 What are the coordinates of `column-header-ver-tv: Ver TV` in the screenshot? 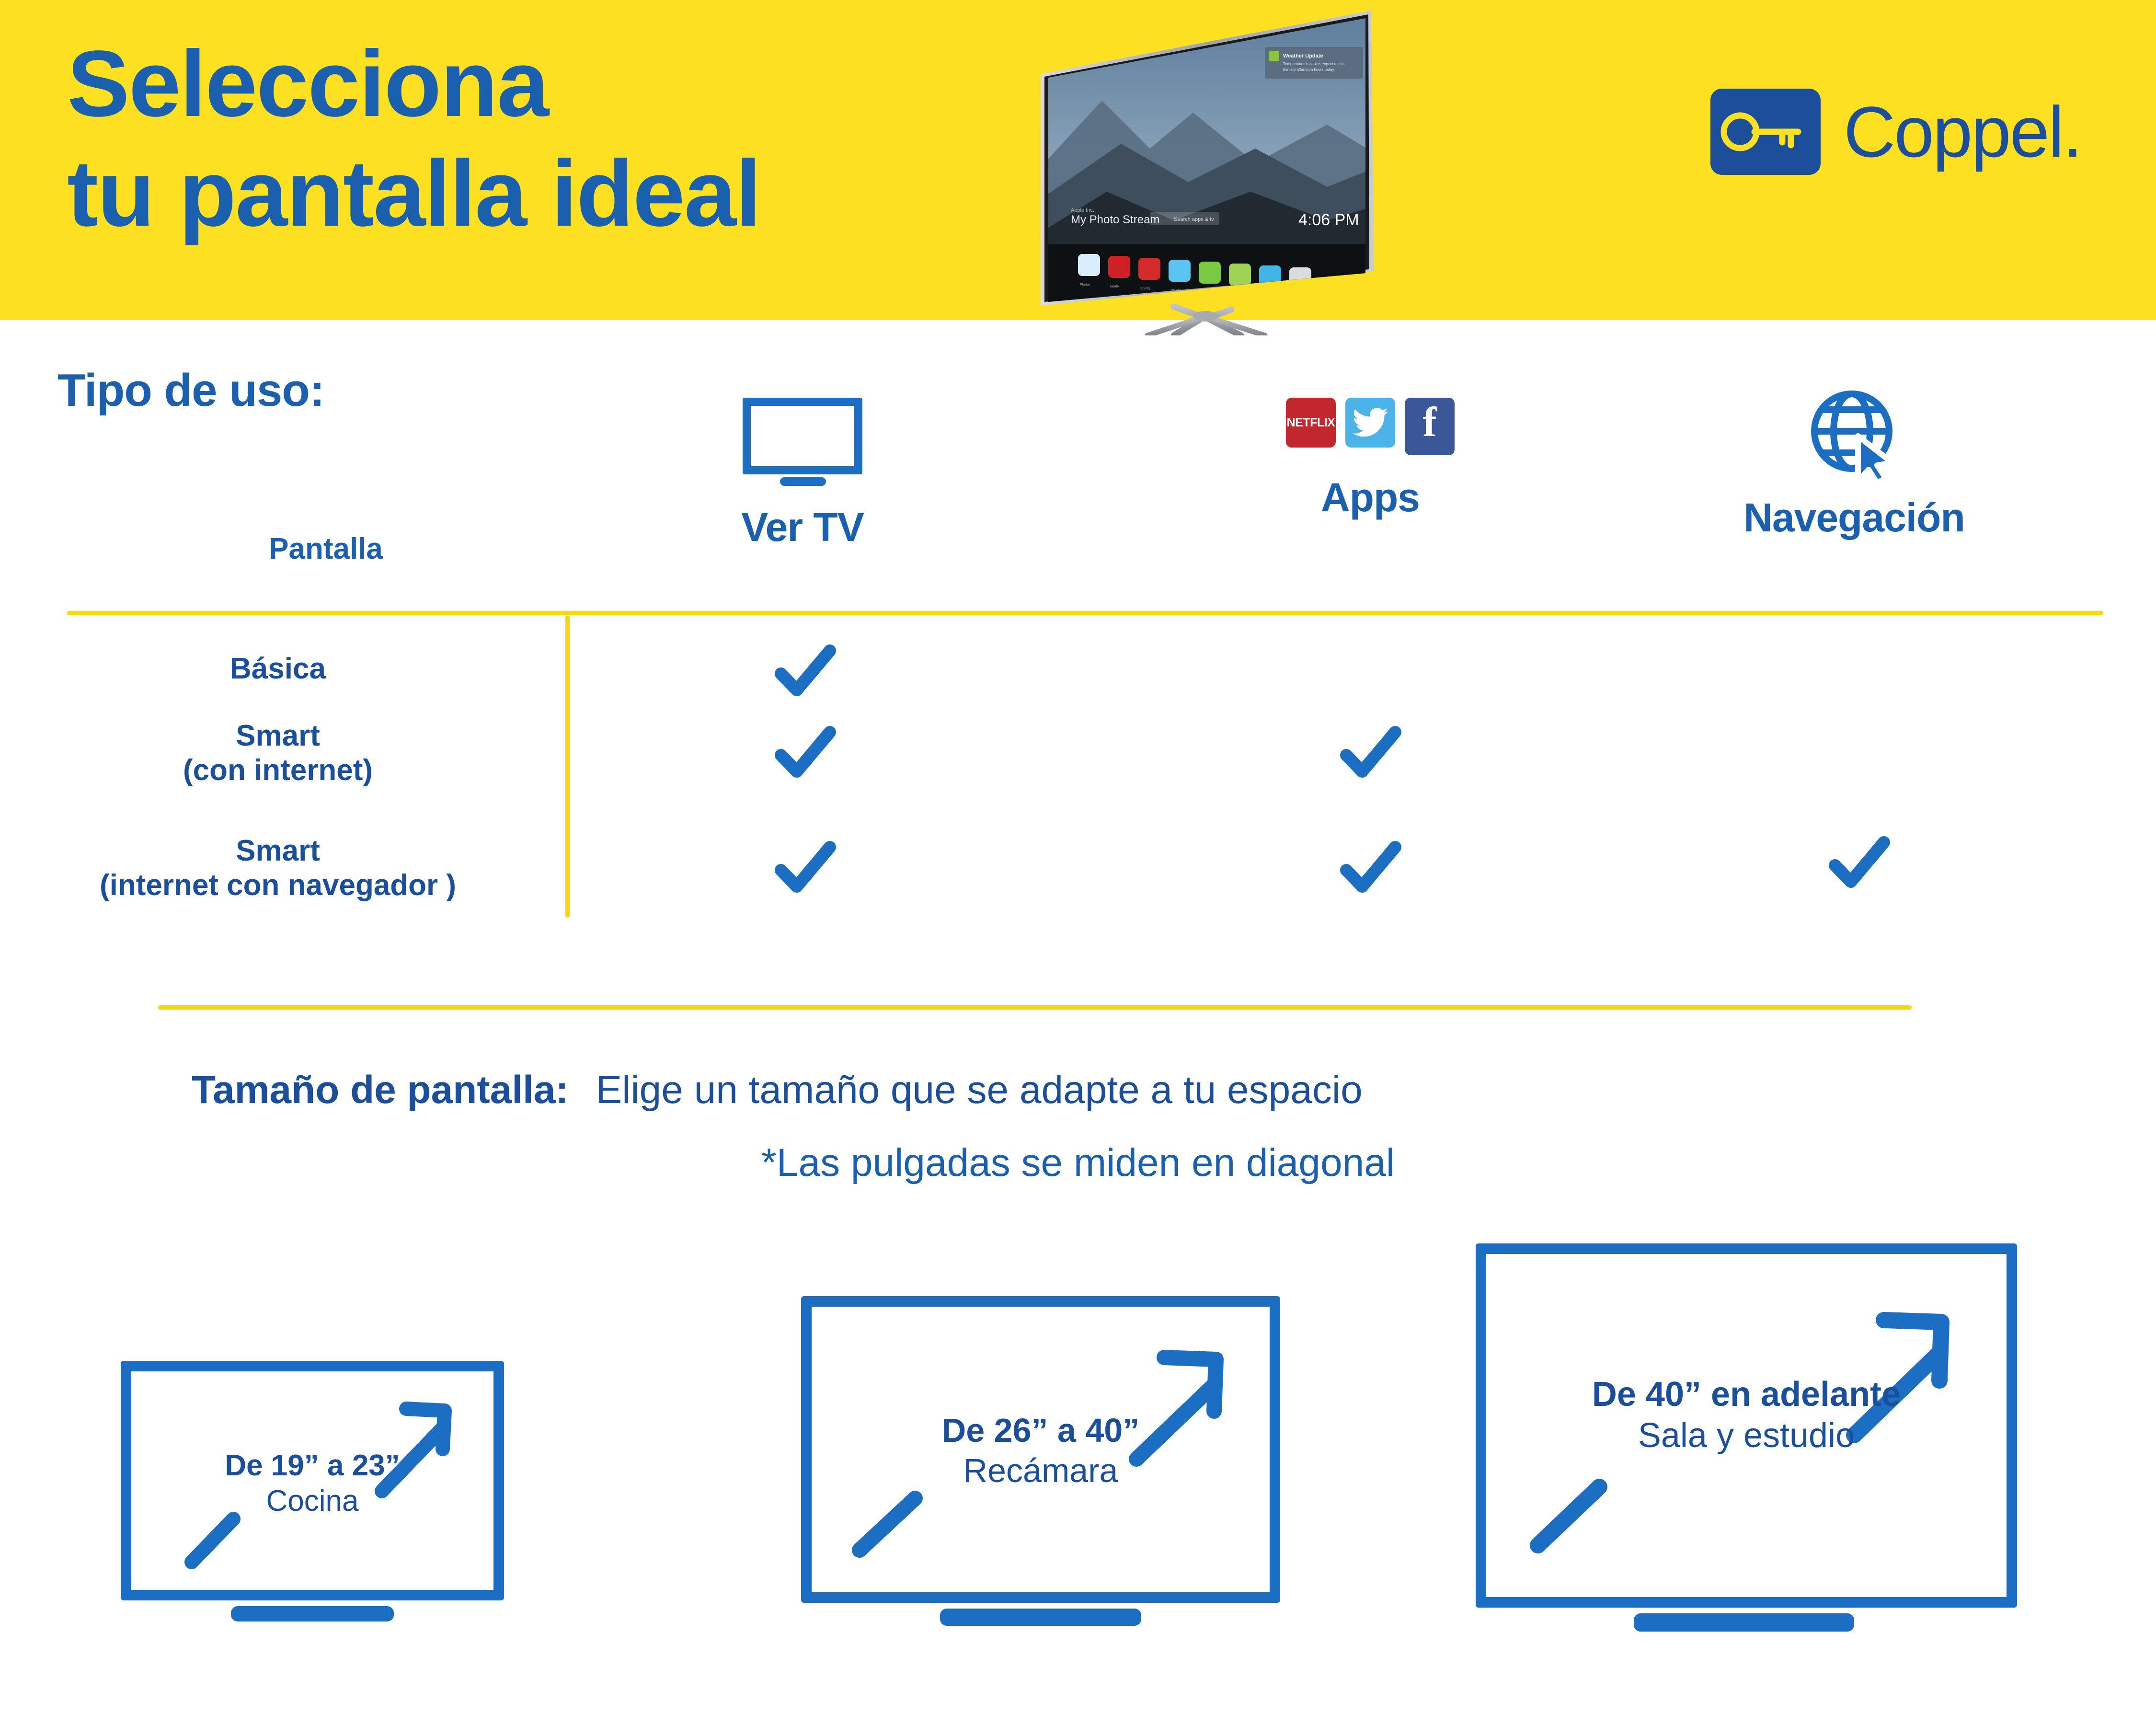 It's located at (802, 474).